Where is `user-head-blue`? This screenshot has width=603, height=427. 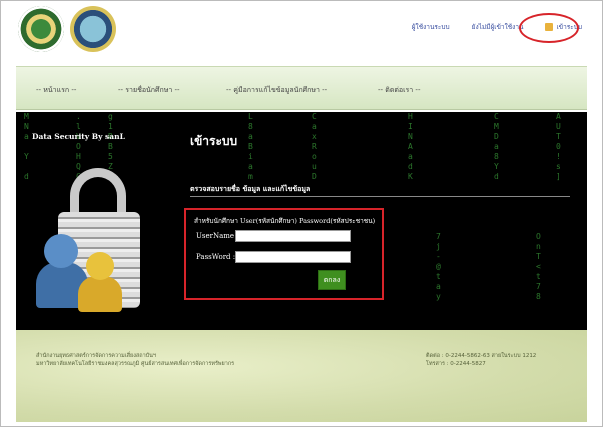
user-head-blue is located at coordinates (61, 251).